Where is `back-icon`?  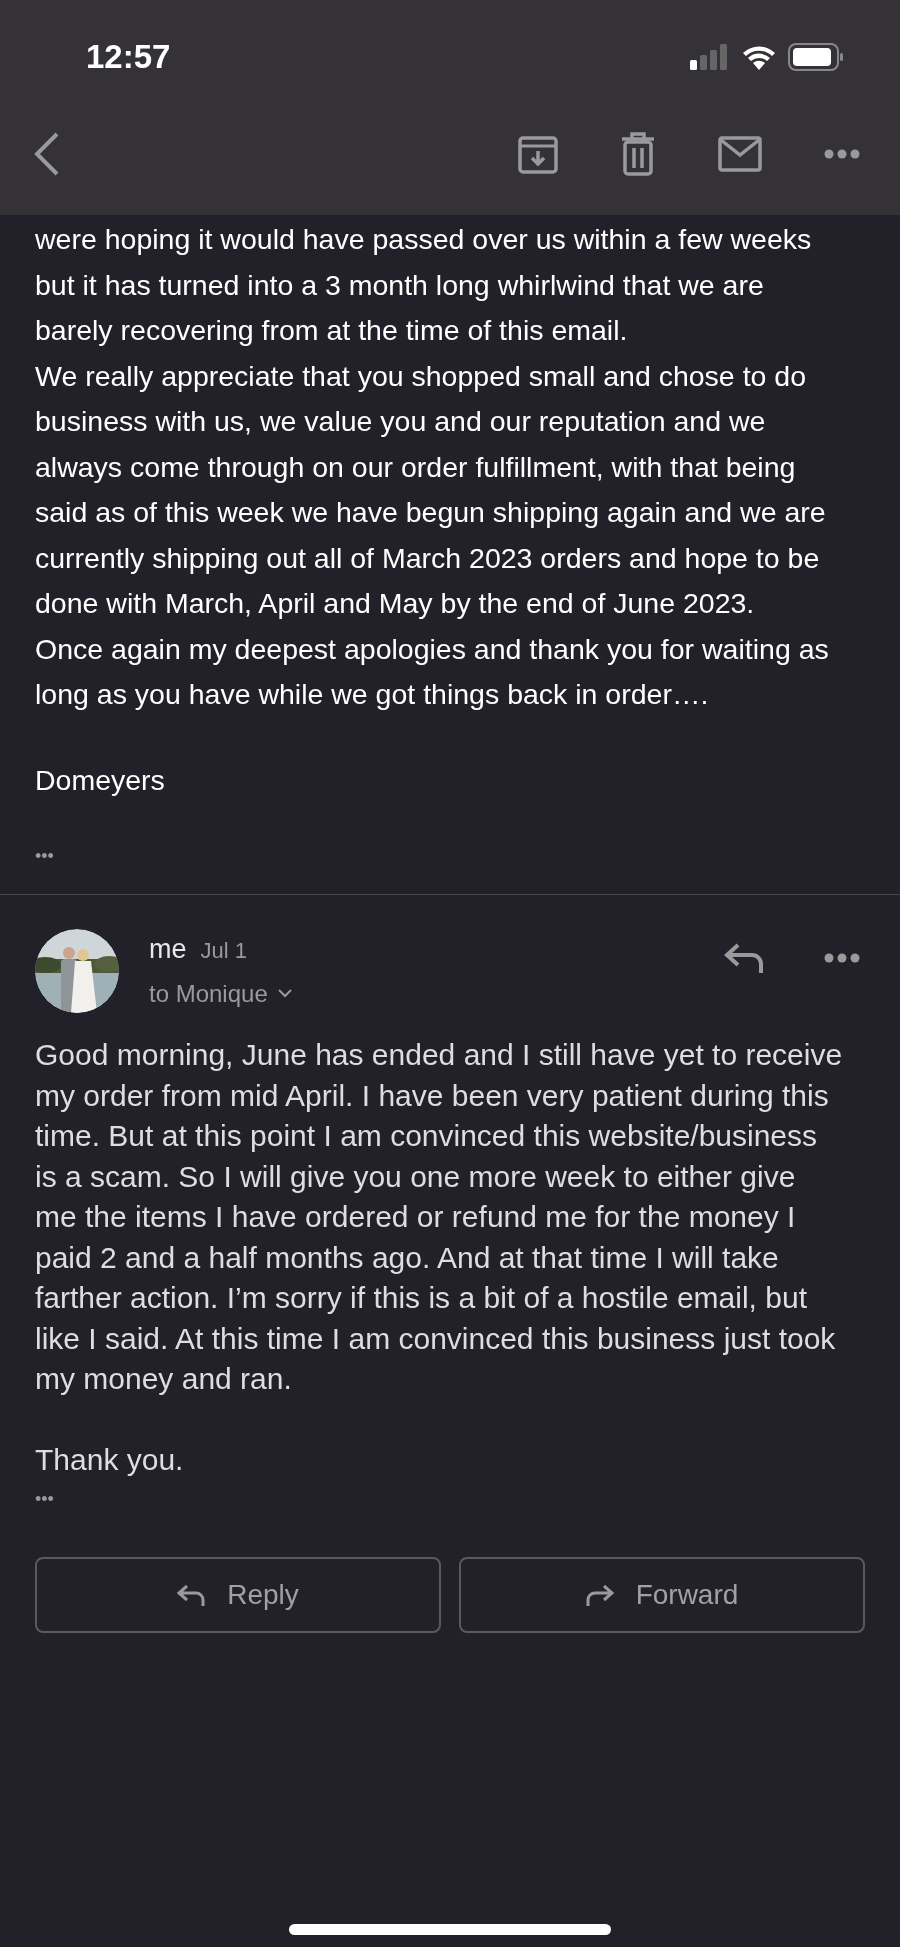
back-icon is located at coordinates (47, 153).